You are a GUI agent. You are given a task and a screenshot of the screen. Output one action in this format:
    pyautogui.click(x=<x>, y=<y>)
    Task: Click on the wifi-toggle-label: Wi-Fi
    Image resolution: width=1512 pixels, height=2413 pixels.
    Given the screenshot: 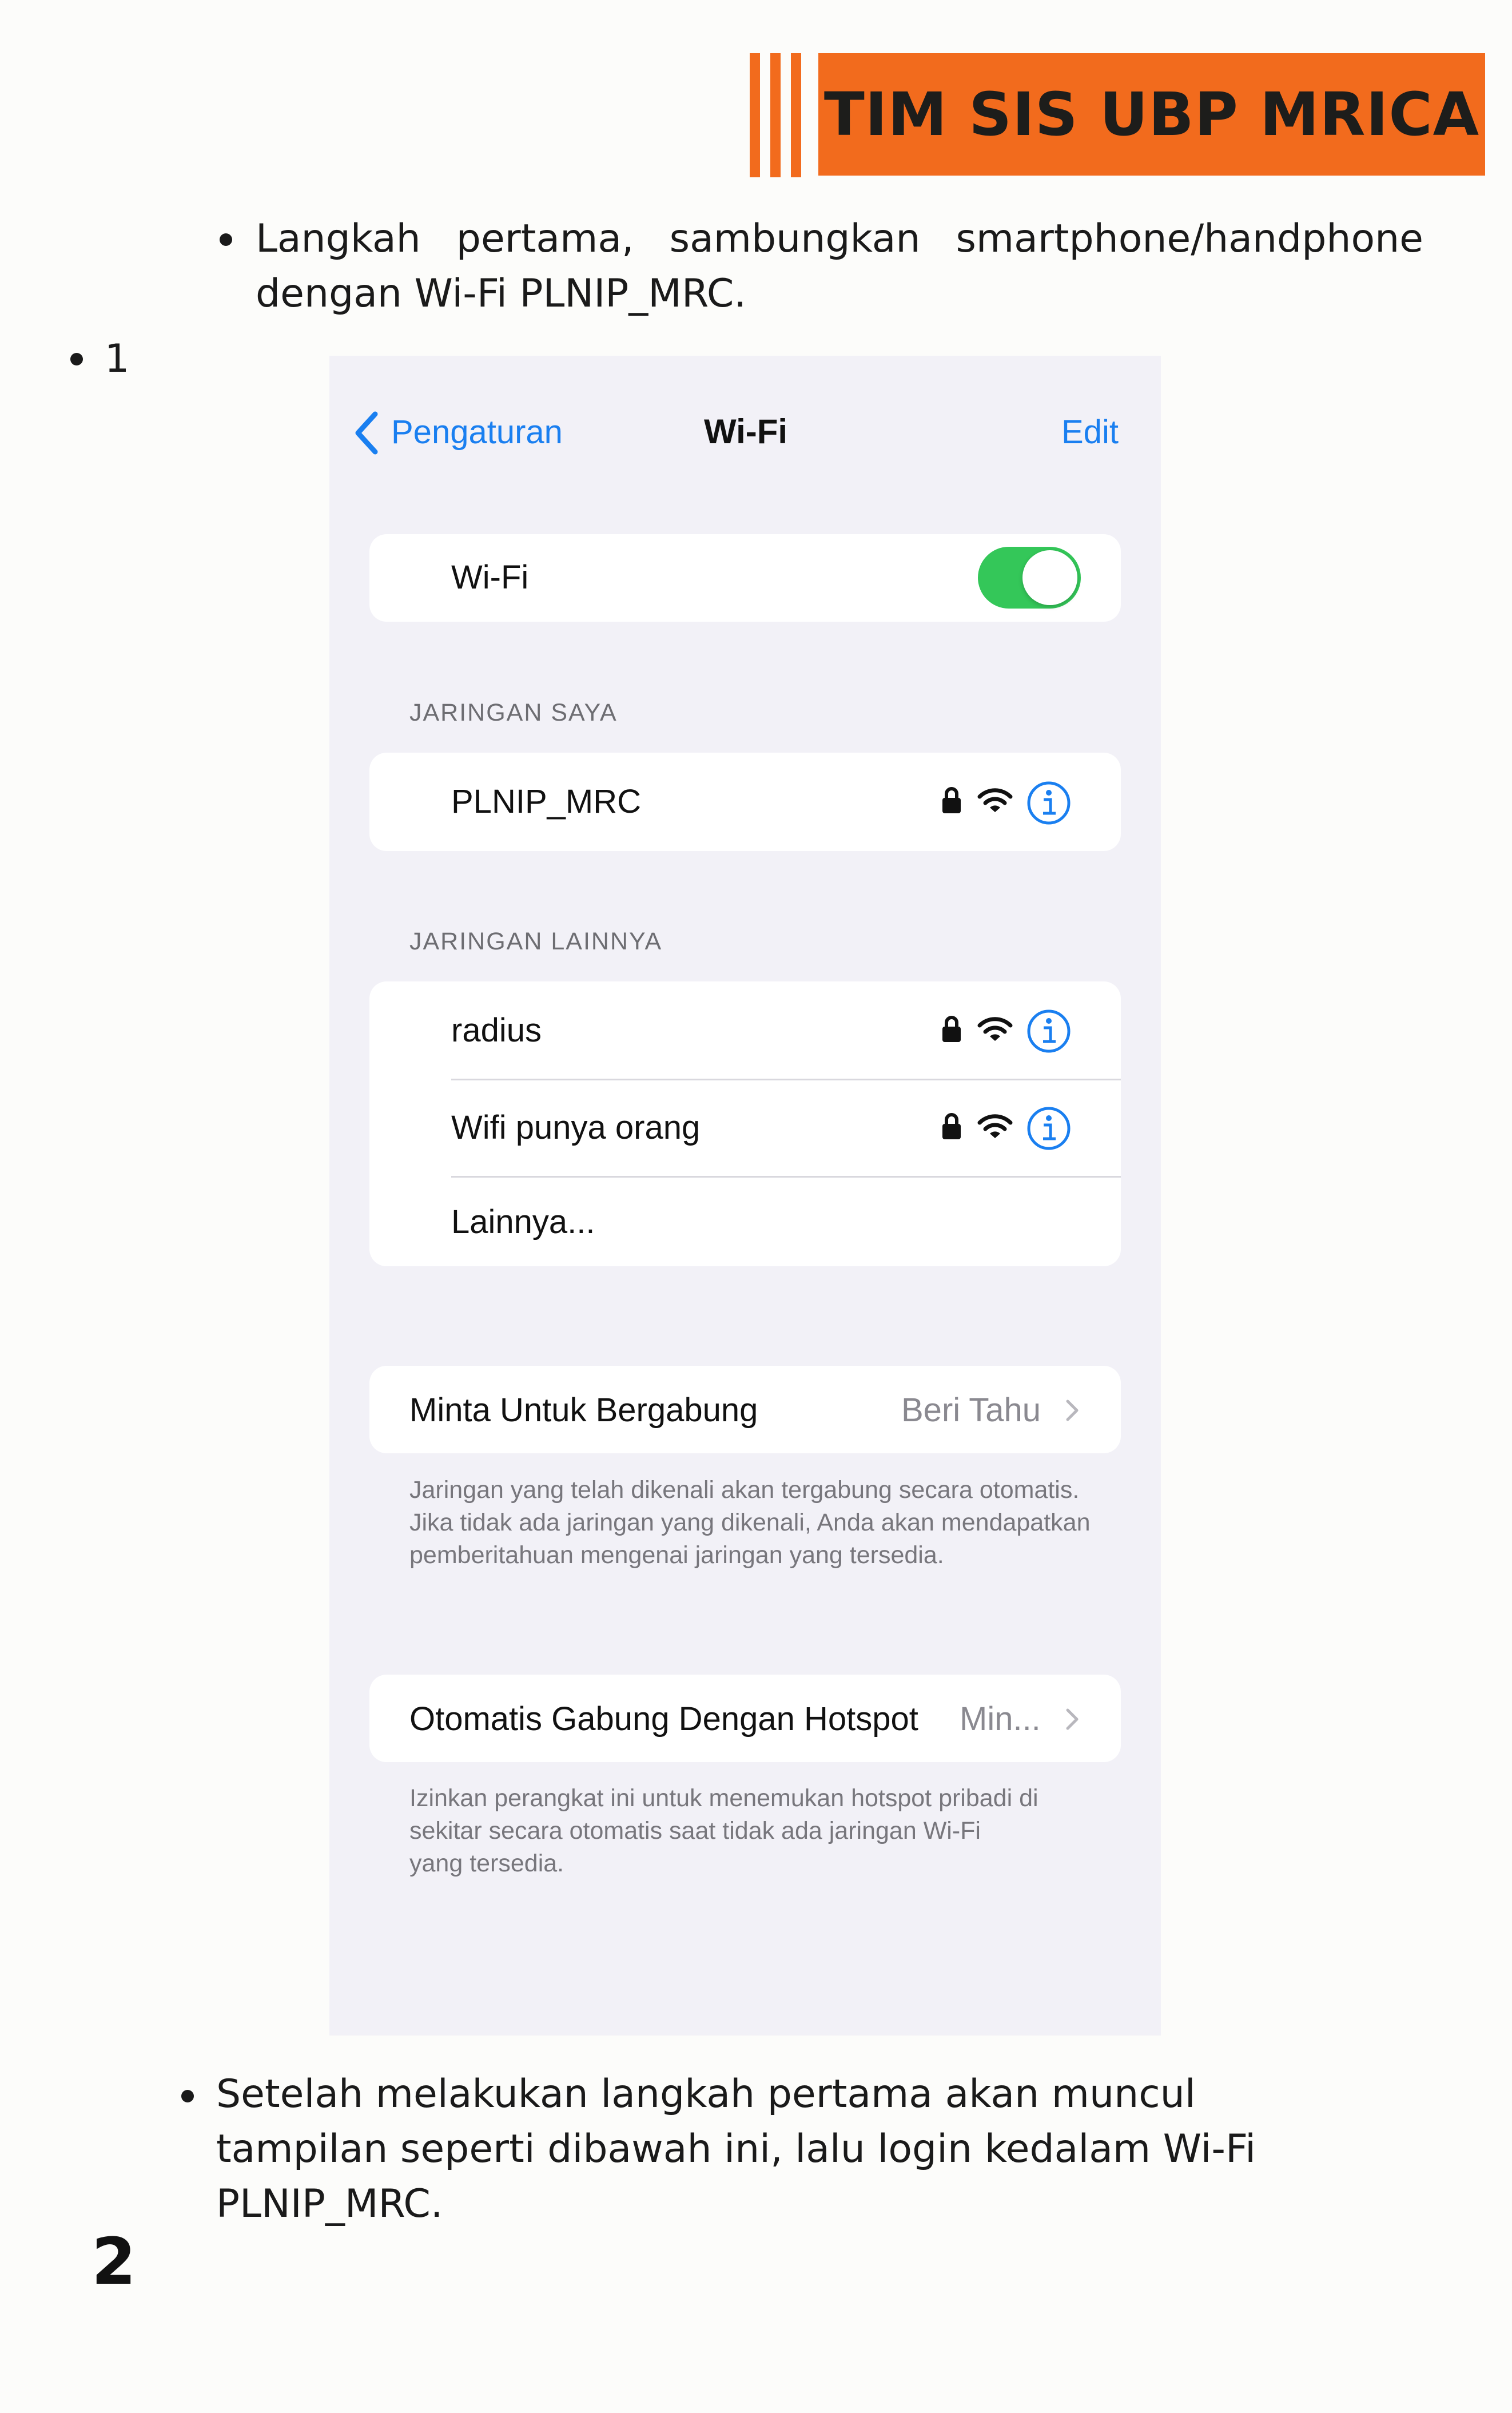 What is the action you would take?
    pyautogui.click(x=490, y=577)
    